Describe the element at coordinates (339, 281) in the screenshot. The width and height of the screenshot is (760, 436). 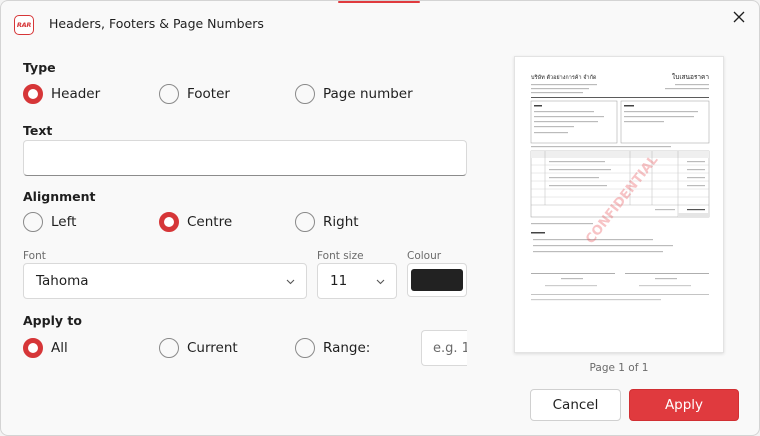
I see `font-size-value: 11` at that location.